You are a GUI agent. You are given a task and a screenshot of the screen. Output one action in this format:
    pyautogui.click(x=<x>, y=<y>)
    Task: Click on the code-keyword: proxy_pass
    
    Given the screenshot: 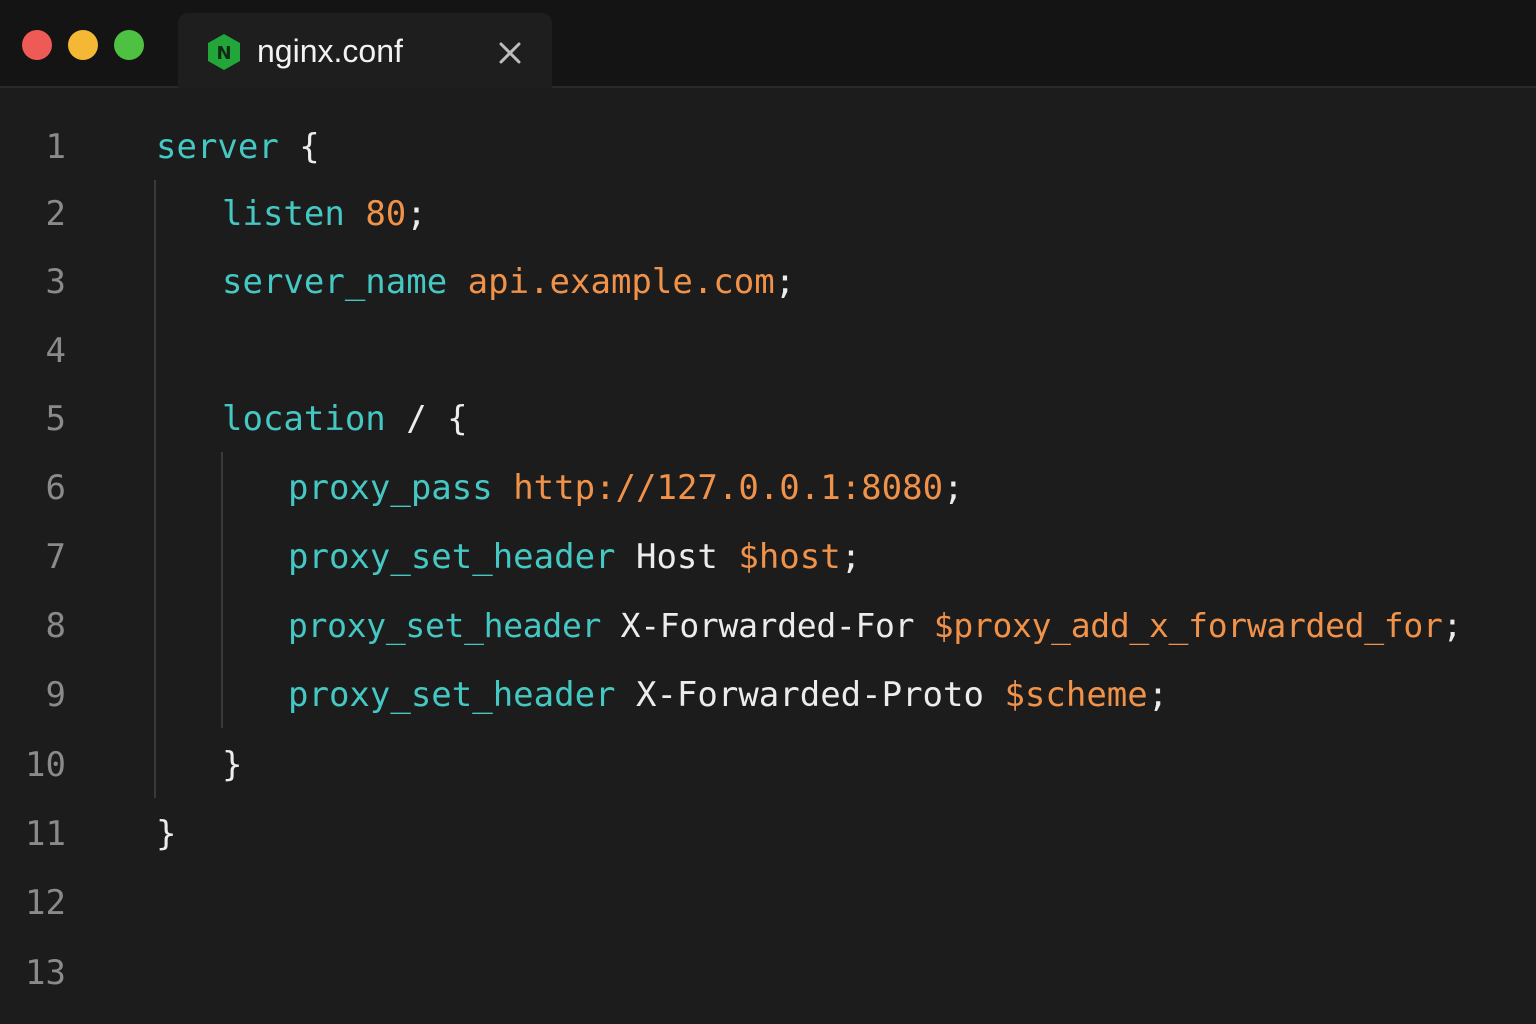 What is the action you would take?
    pyautogui.click(x=390, y=488)
    